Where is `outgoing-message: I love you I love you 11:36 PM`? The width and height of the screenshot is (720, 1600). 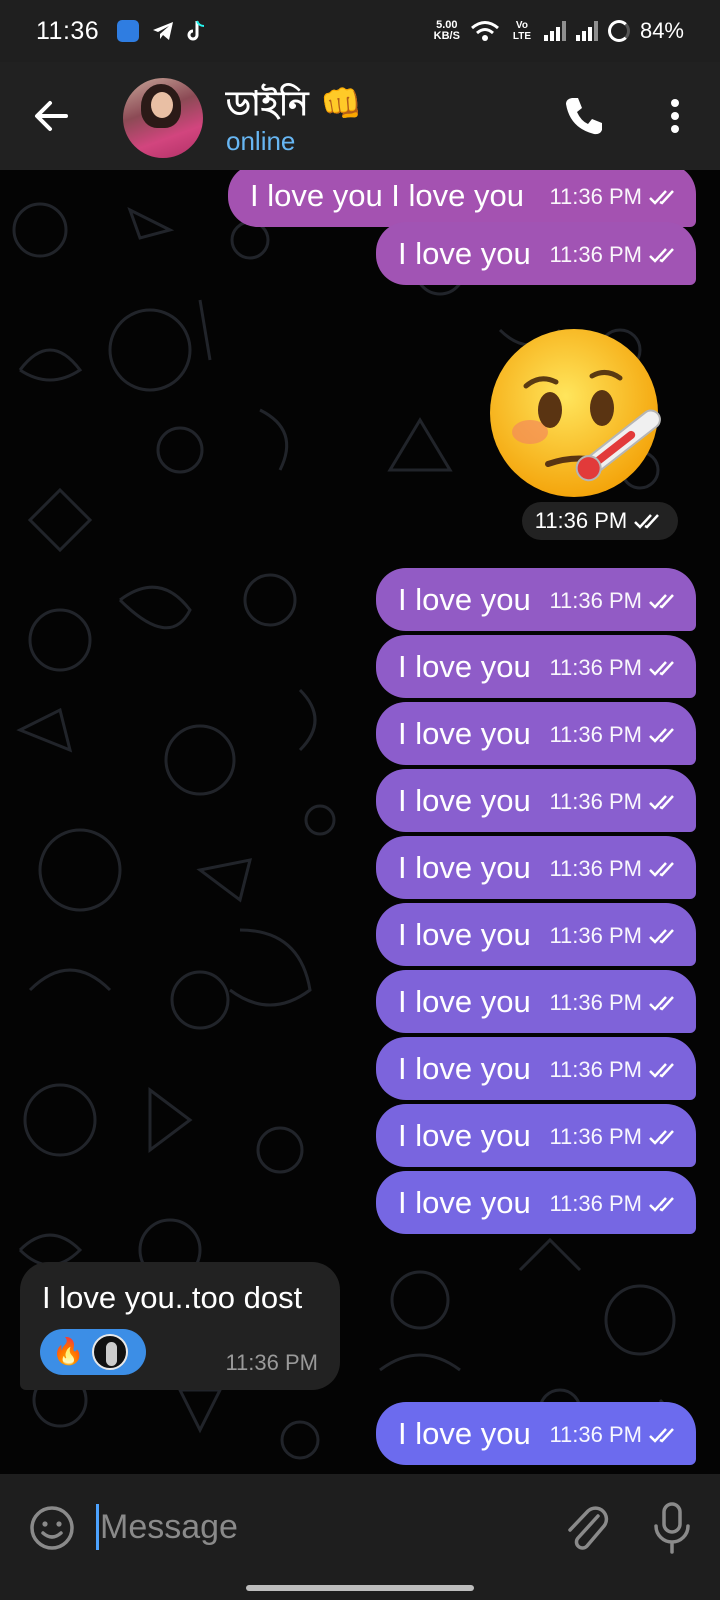
outgoing-message: I love you I love you 11:36 PM is located at coordinates (462, 198).